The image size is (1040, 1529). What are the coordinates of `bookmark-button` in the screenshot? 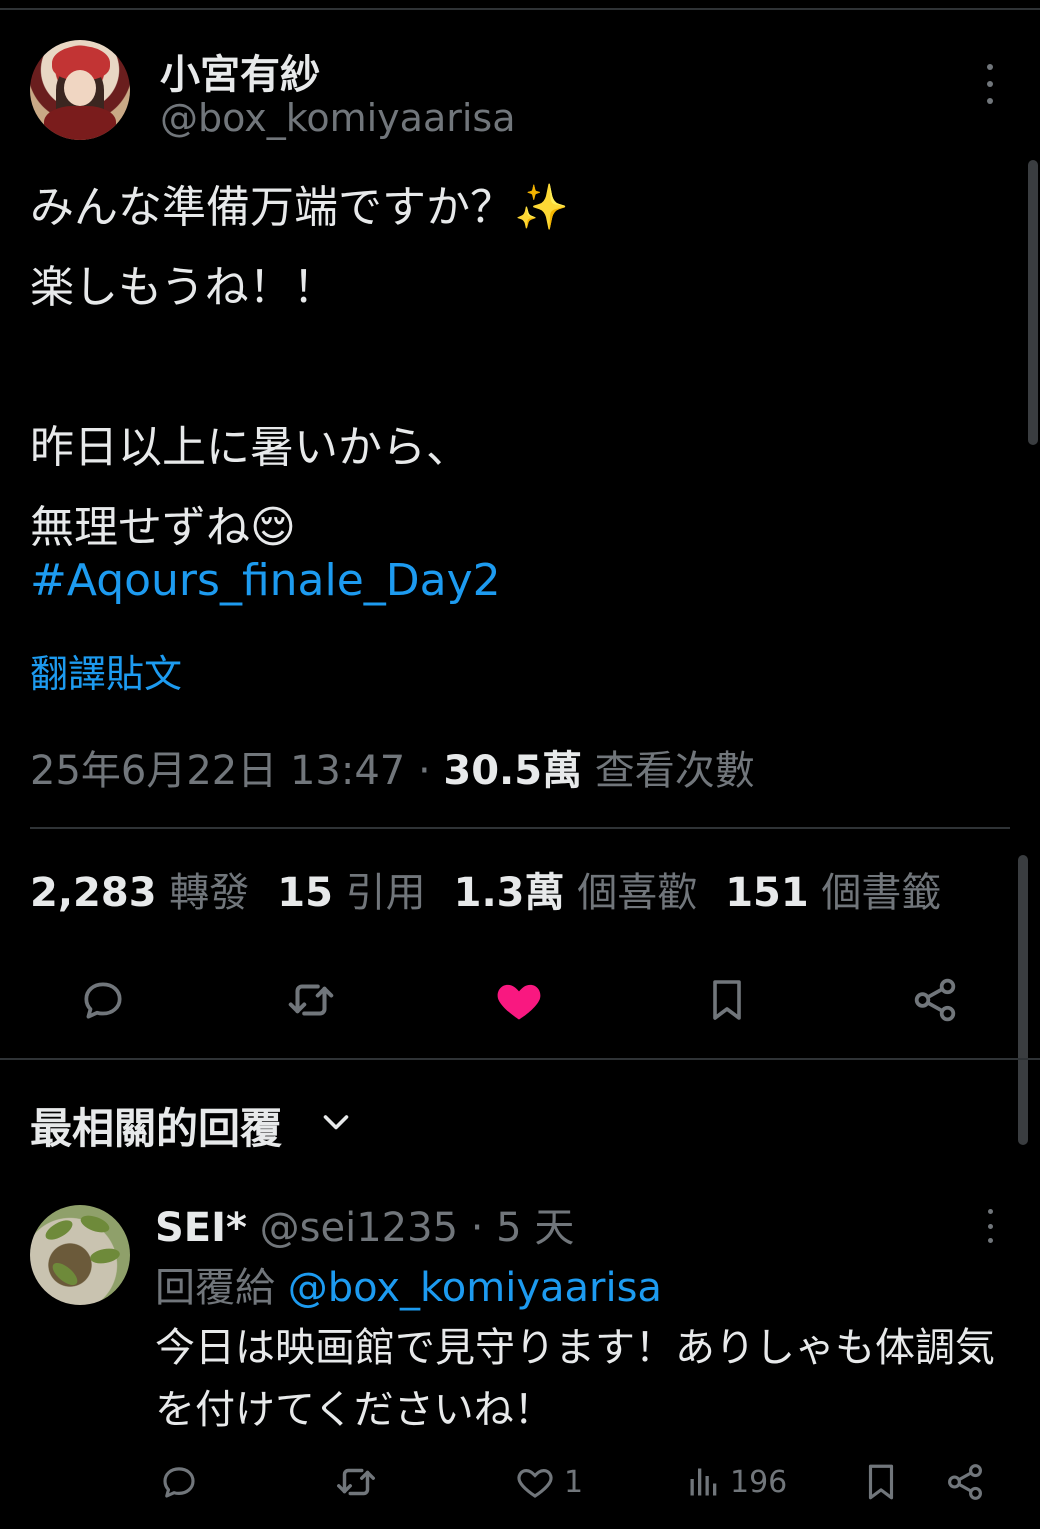 It's located at (727, 1000).